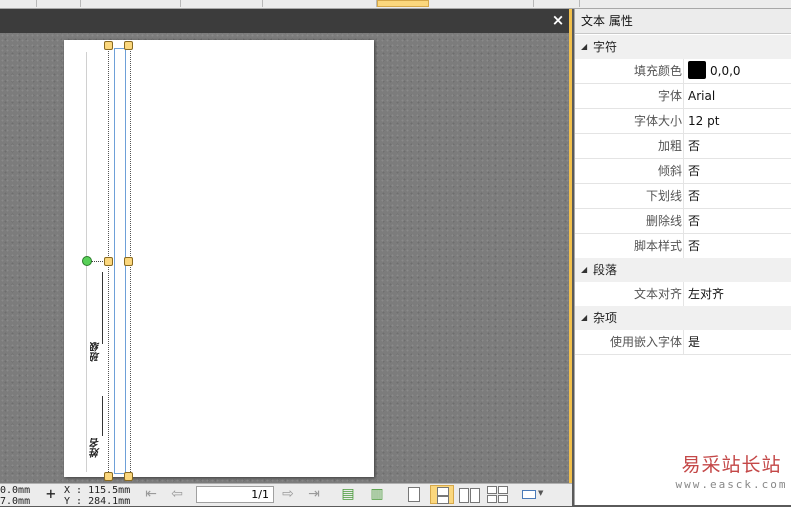 Image resolution: width=791 pixels, height=507 pixels. I want to click on italic-value: 否, so click(738, 171).